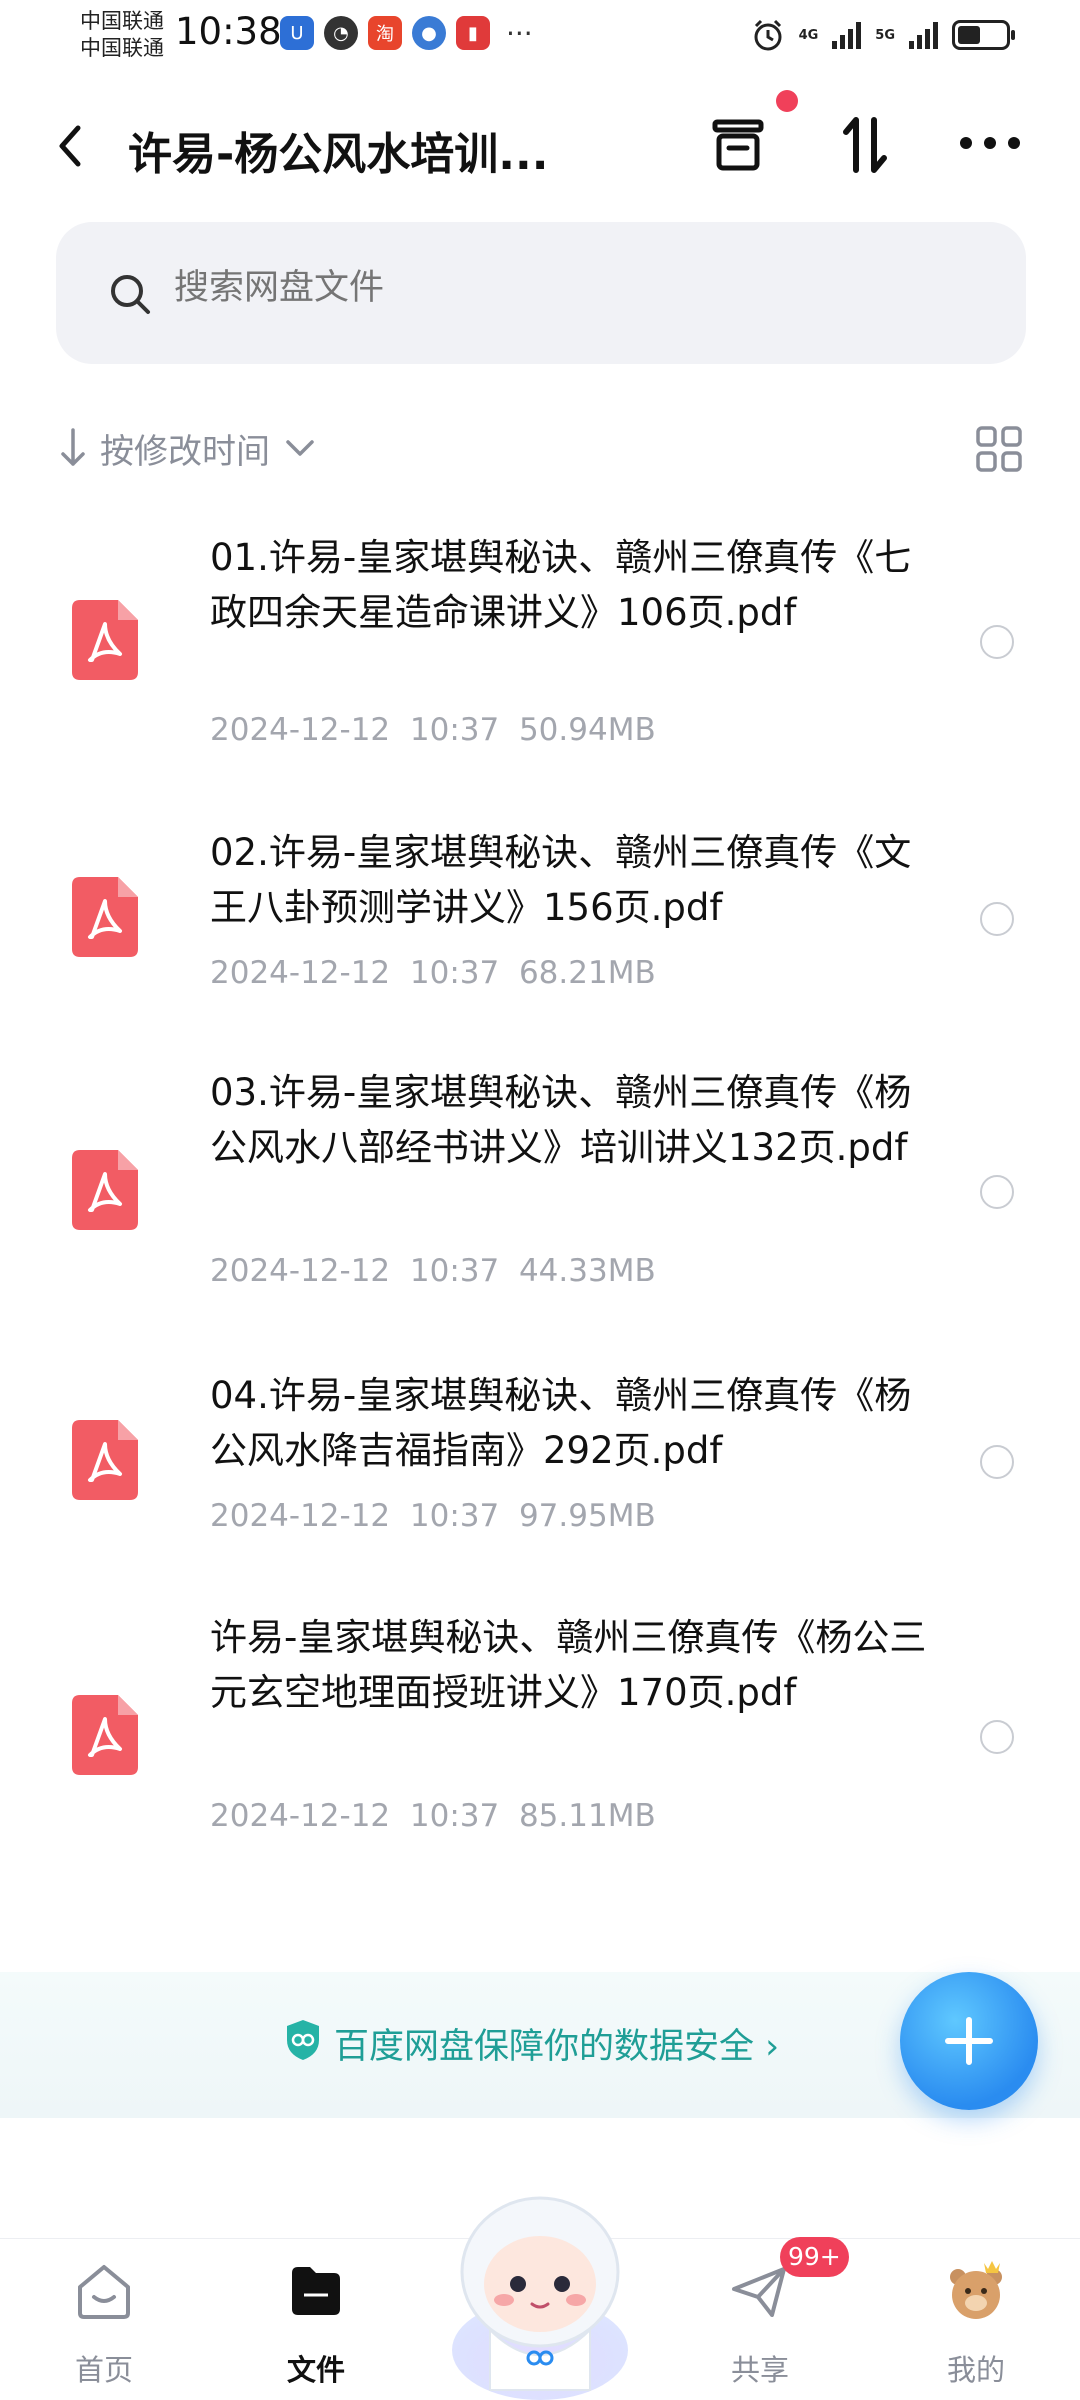  I want to click on more-options-icon, so click(990, 143).